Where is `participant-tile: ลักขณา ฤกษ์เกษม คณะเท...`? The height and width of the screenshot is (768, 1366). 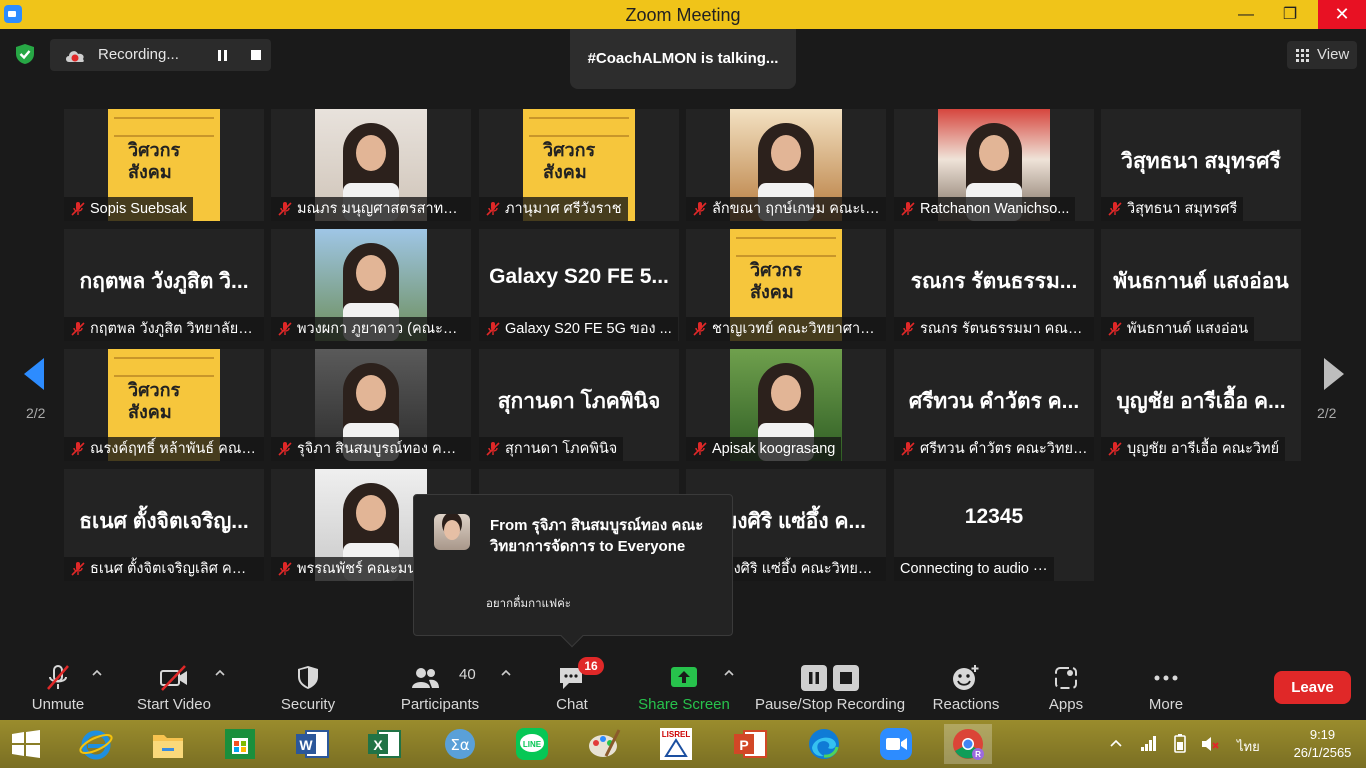 participant-tile: ลักขณา ฤกษ์เกษม คณะเท... is located at coordinates (786, 165).